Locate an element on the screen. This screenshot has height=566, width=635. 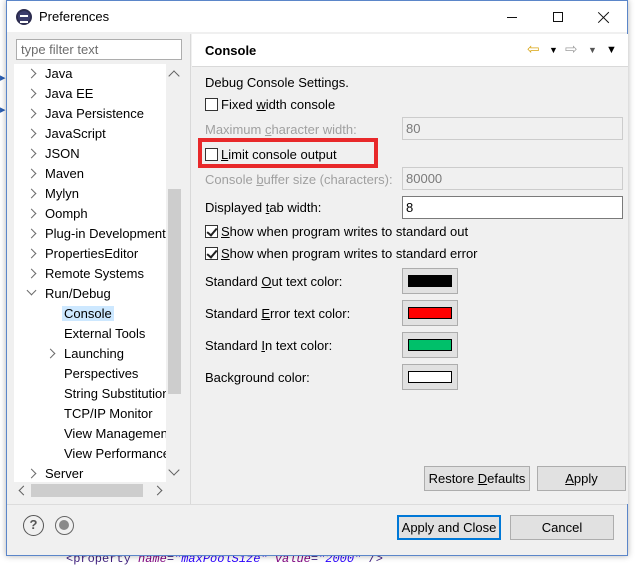
tab-width-field: 8 is located at coordinates (512, 207).